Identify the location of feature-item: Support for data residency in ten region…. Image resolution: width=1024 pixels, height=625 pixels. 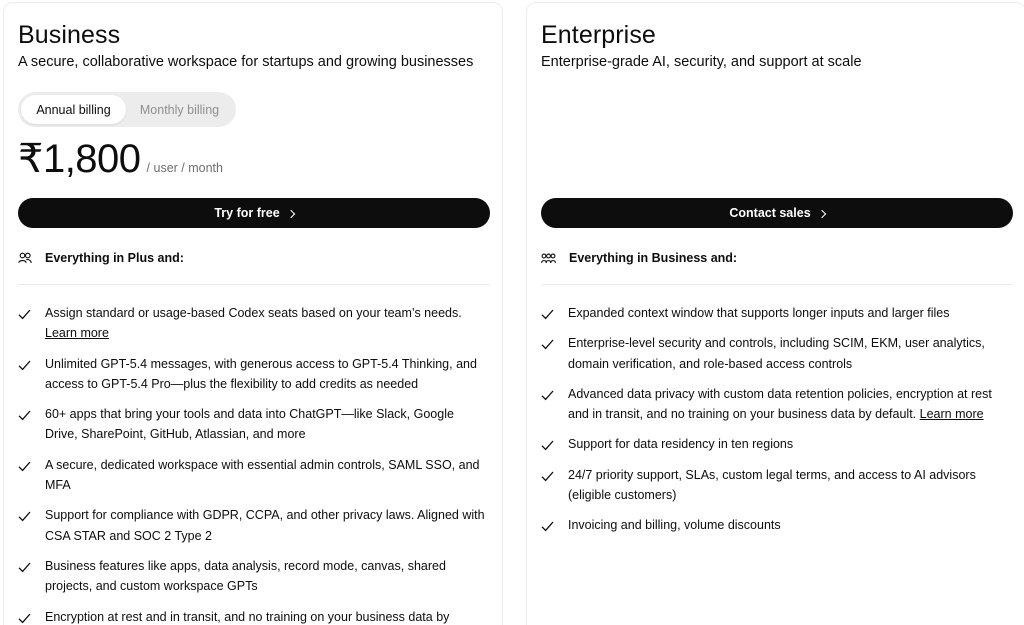
(777, 444).